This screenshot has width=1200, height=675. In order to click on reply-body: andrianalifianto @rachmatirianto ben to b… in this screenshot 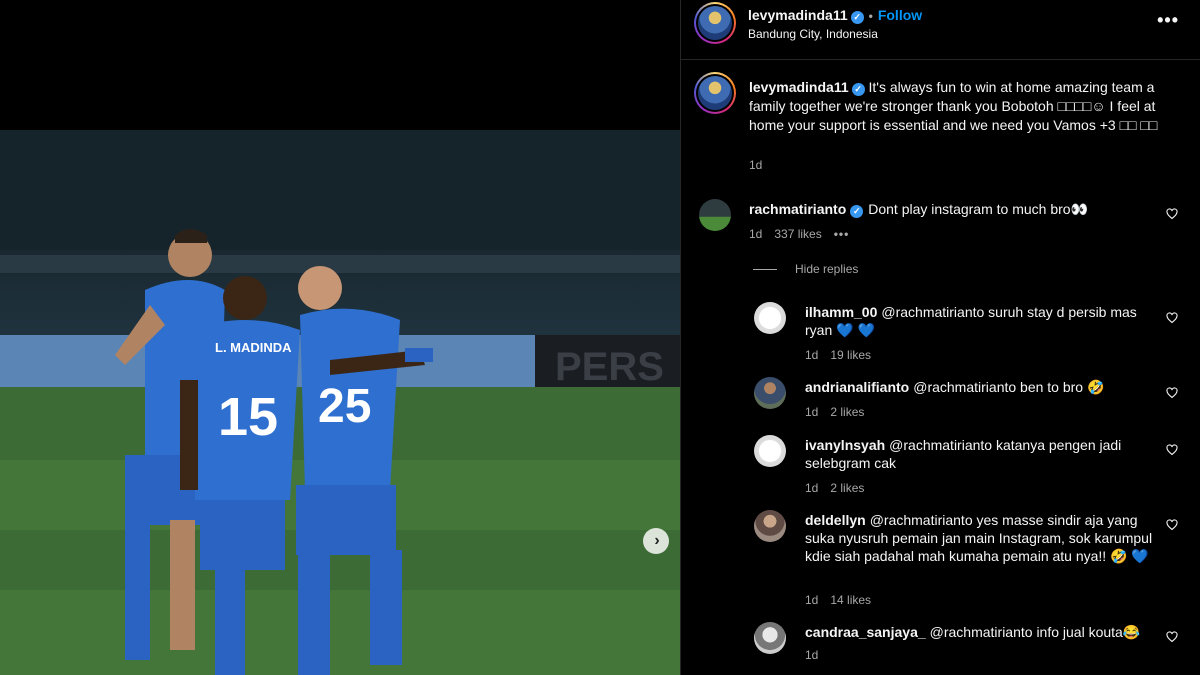, I will do `click(980, 387)`.